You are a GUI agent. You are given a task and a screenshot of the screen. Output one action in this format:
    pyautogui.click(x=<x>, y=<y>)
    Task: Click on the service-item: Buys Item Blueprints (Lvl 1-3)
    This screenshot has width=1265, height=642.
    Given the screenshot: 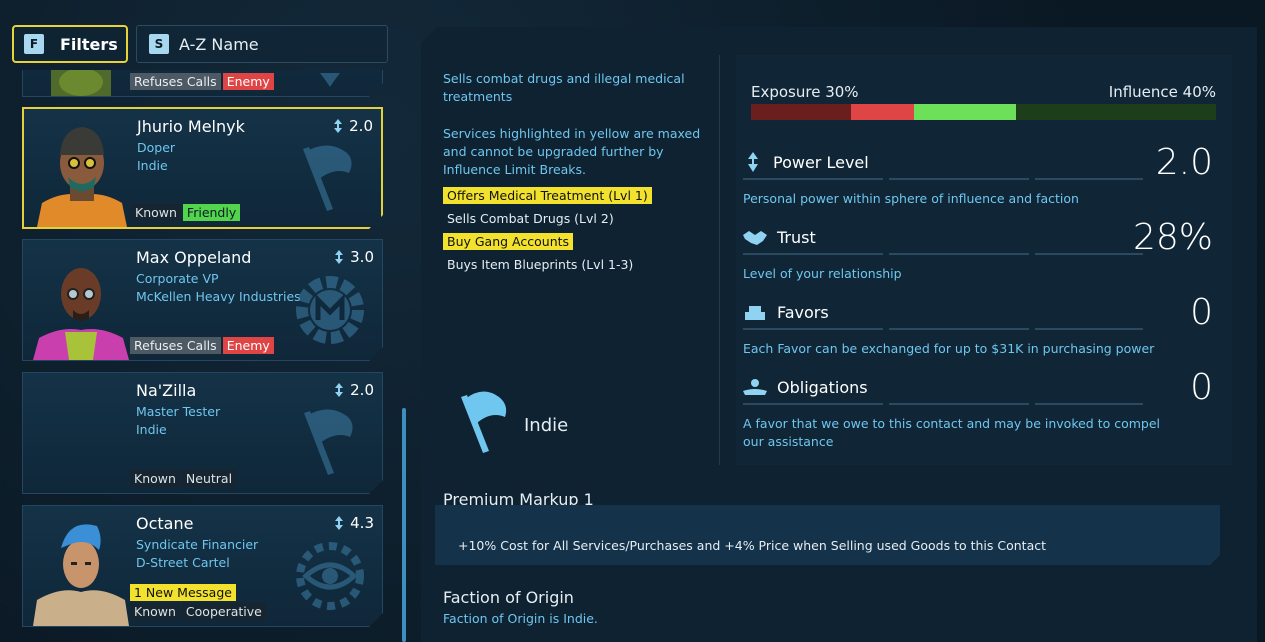 What is the action you would take?
    pyautogui.click(x=540, y=264)
    